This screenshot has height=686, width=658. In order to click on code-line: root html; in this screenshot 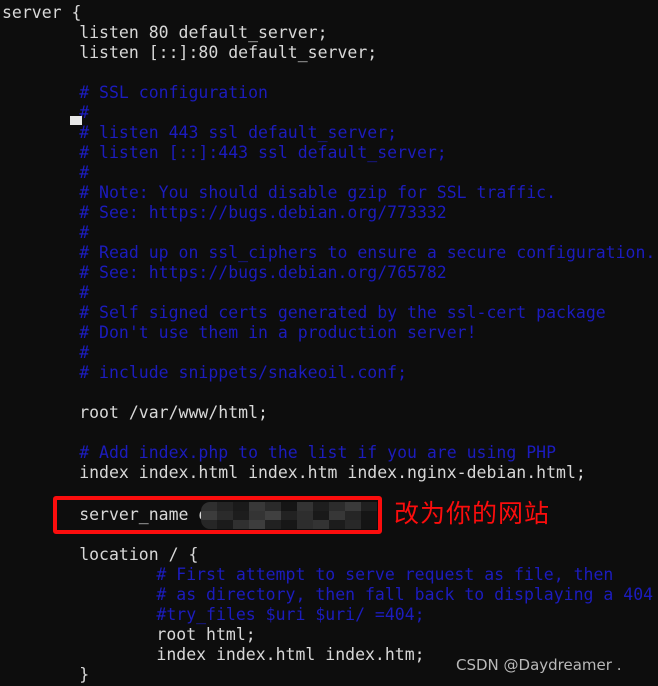, I will do `click(206, 634)`.